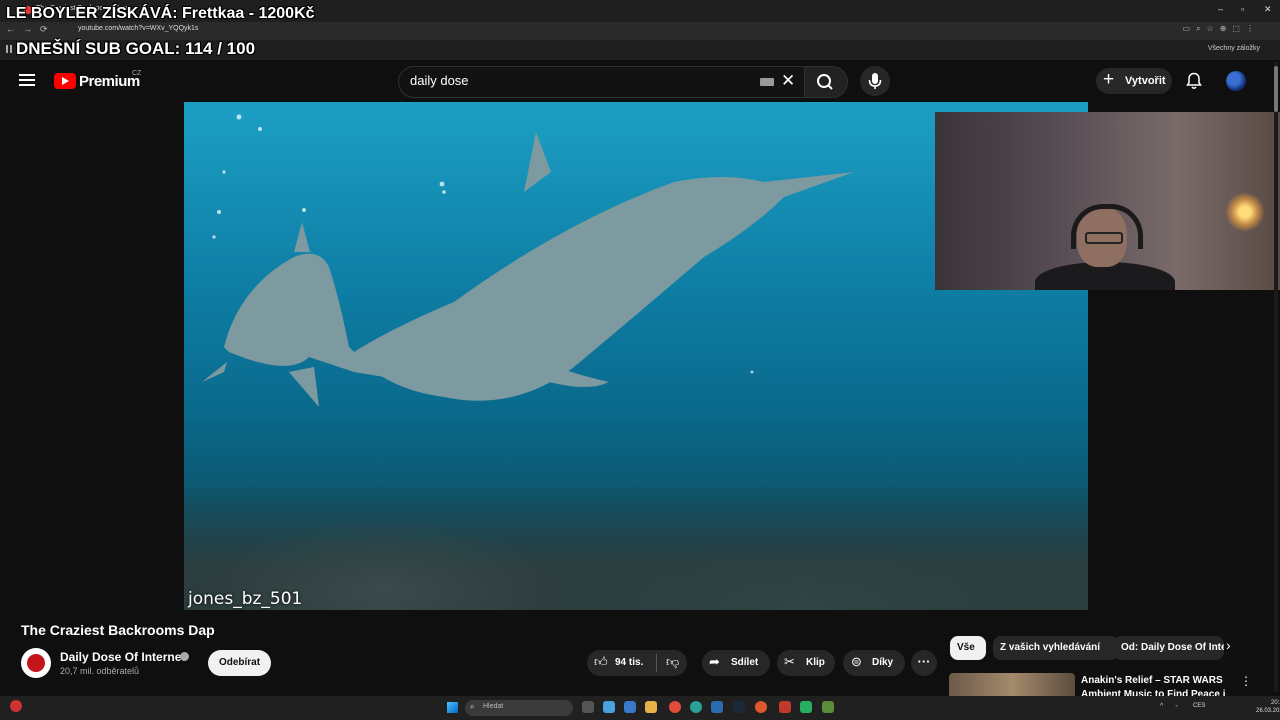 This screenshot has height=720, width=1280. Describe the element at coordinates (1109, 79) in the screenshot. I see `plus-icon: +` at that location.